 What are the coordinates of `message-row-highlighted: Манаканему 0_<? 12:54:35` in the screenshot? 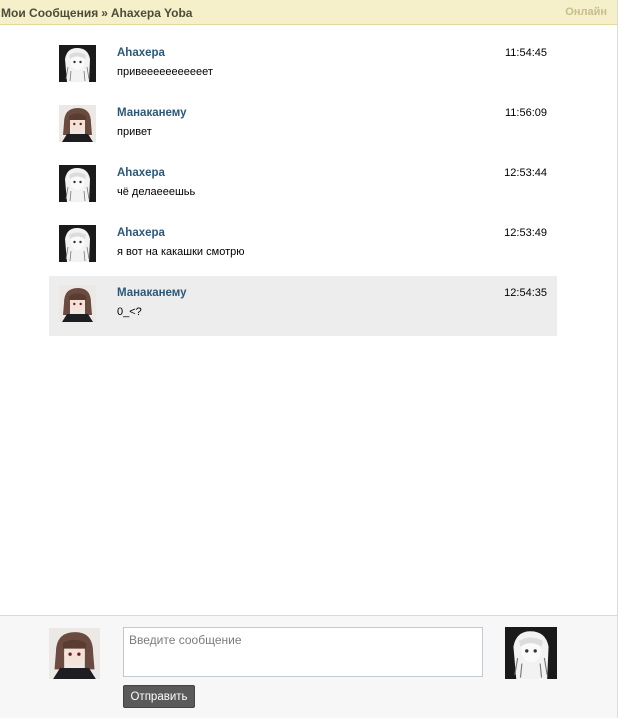 It's located at (303, 306).